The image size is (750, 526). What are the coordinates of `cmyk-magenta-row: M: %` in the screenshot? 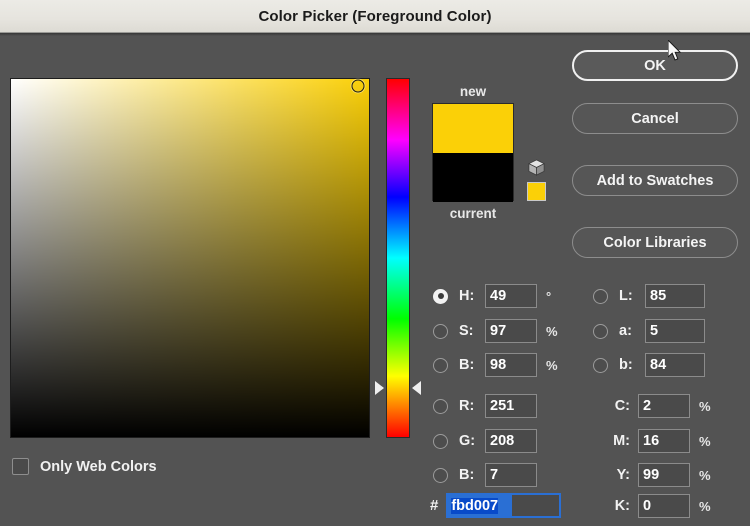 It's located at (659, 441).